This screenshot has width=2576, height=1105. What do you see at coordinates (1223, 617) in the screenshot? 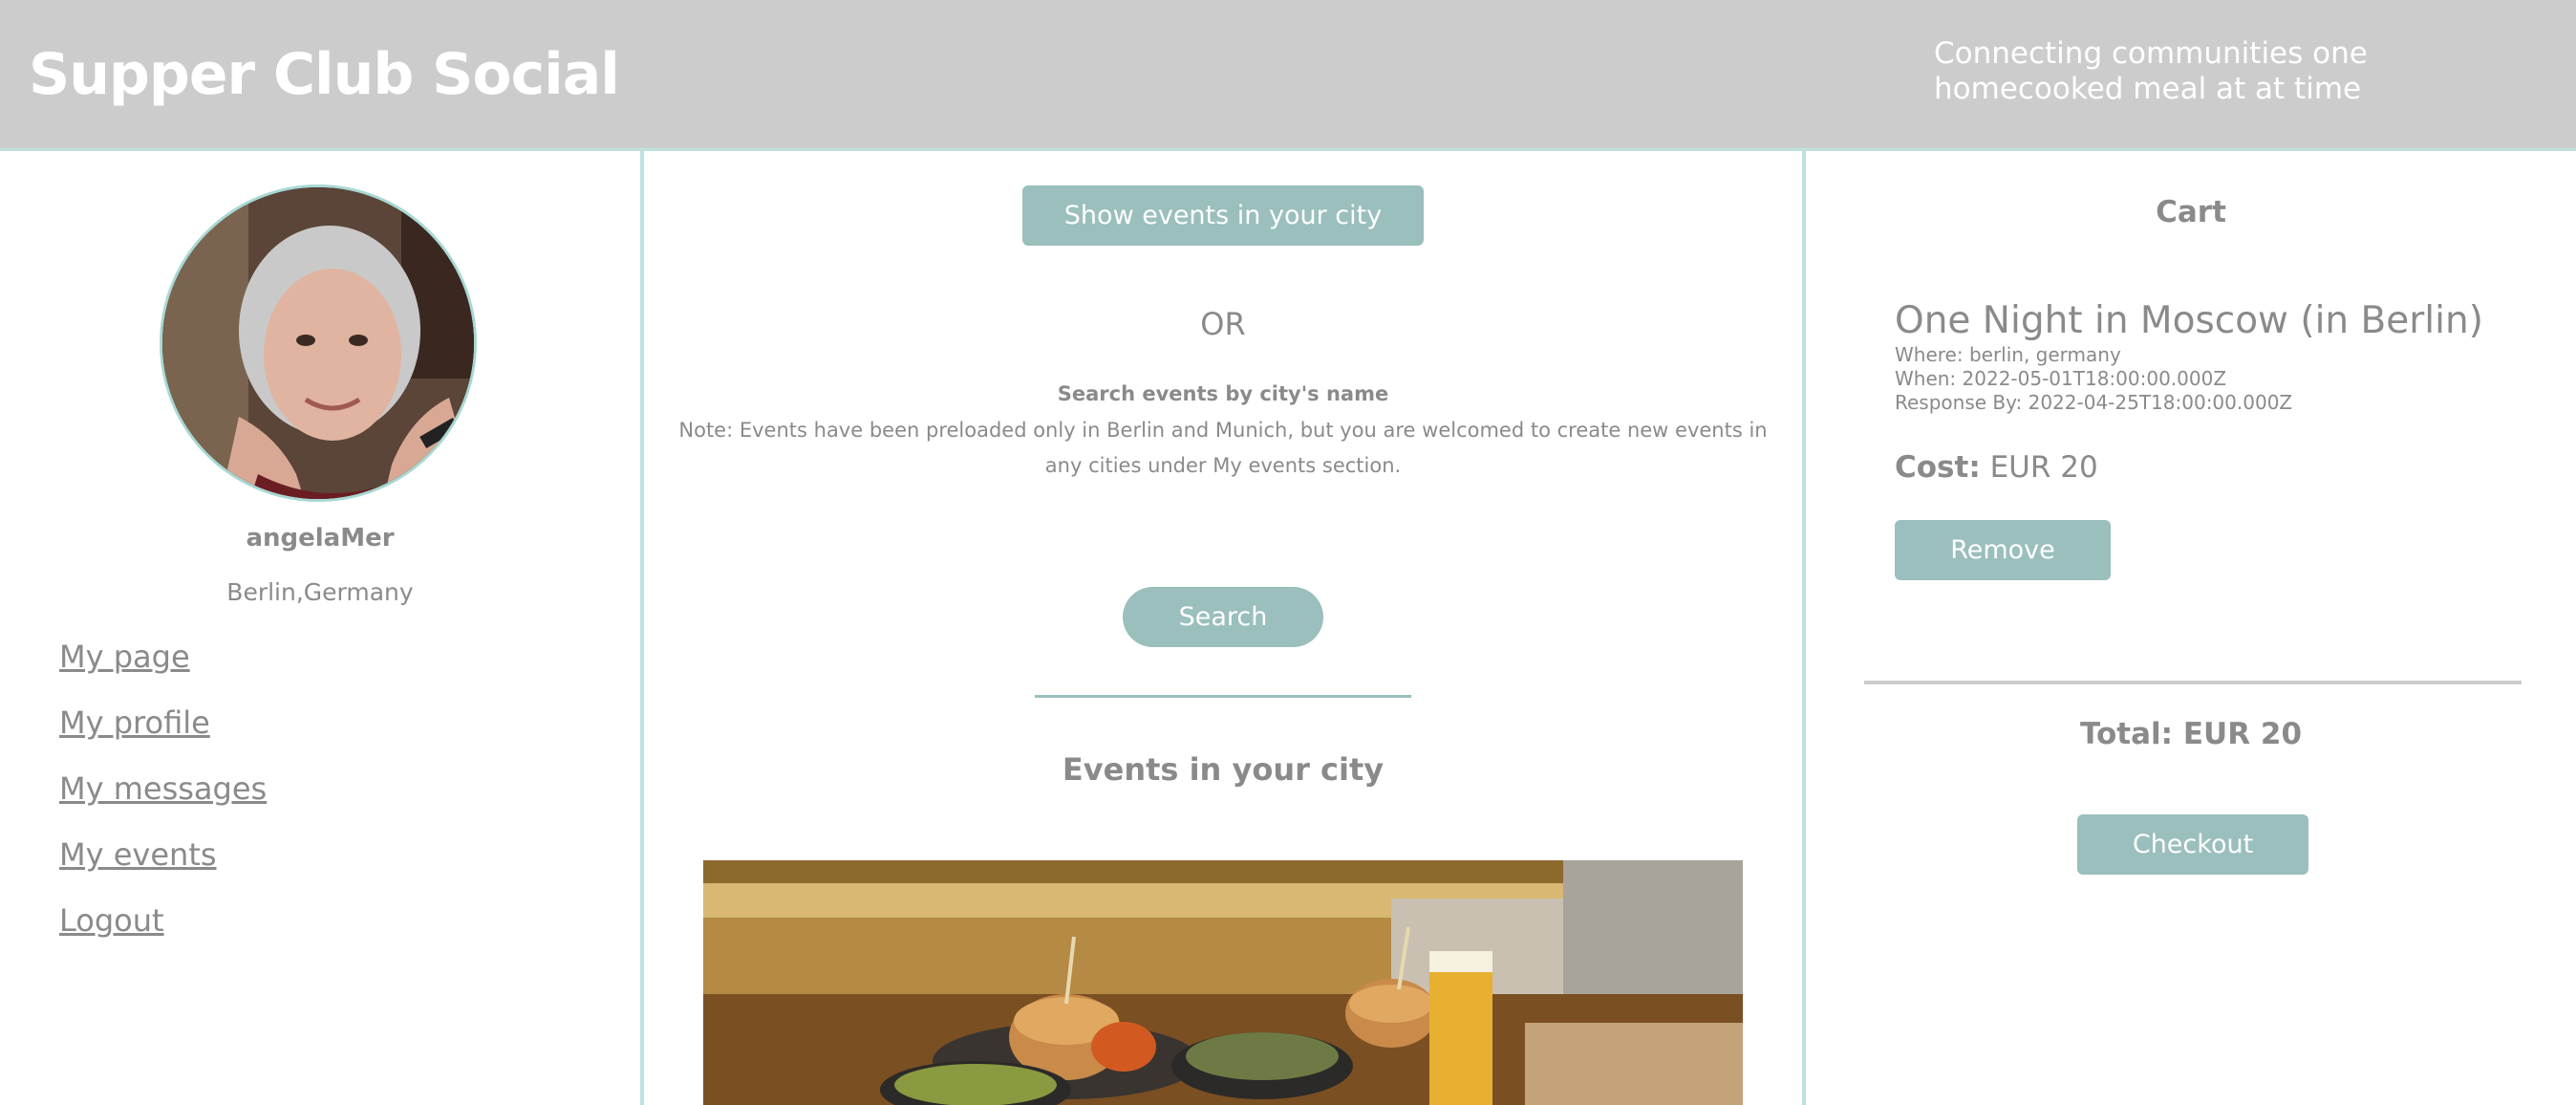
I see `search-button: Search` at bounding box center [1223, 617].